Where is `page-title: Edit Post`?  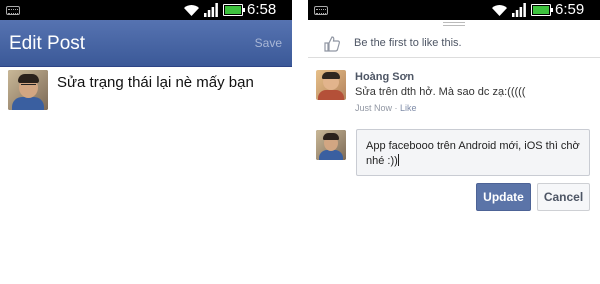 page-title: Edit Post is located at coordinates (47, 43).